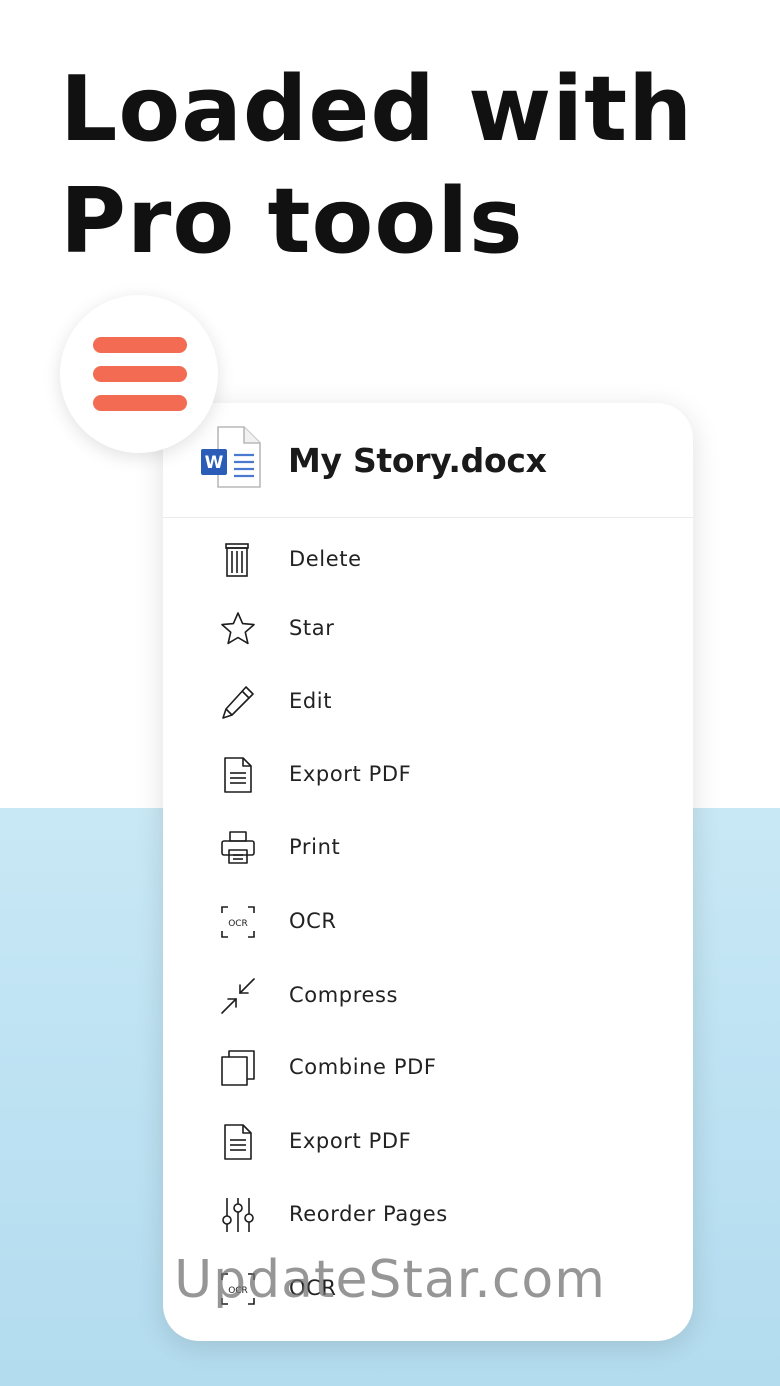  What do you see at coordinates (428, 922) in the screenshot?
I see `menu-item-ocr: OCR OCR` at bounding box center [428, 922].